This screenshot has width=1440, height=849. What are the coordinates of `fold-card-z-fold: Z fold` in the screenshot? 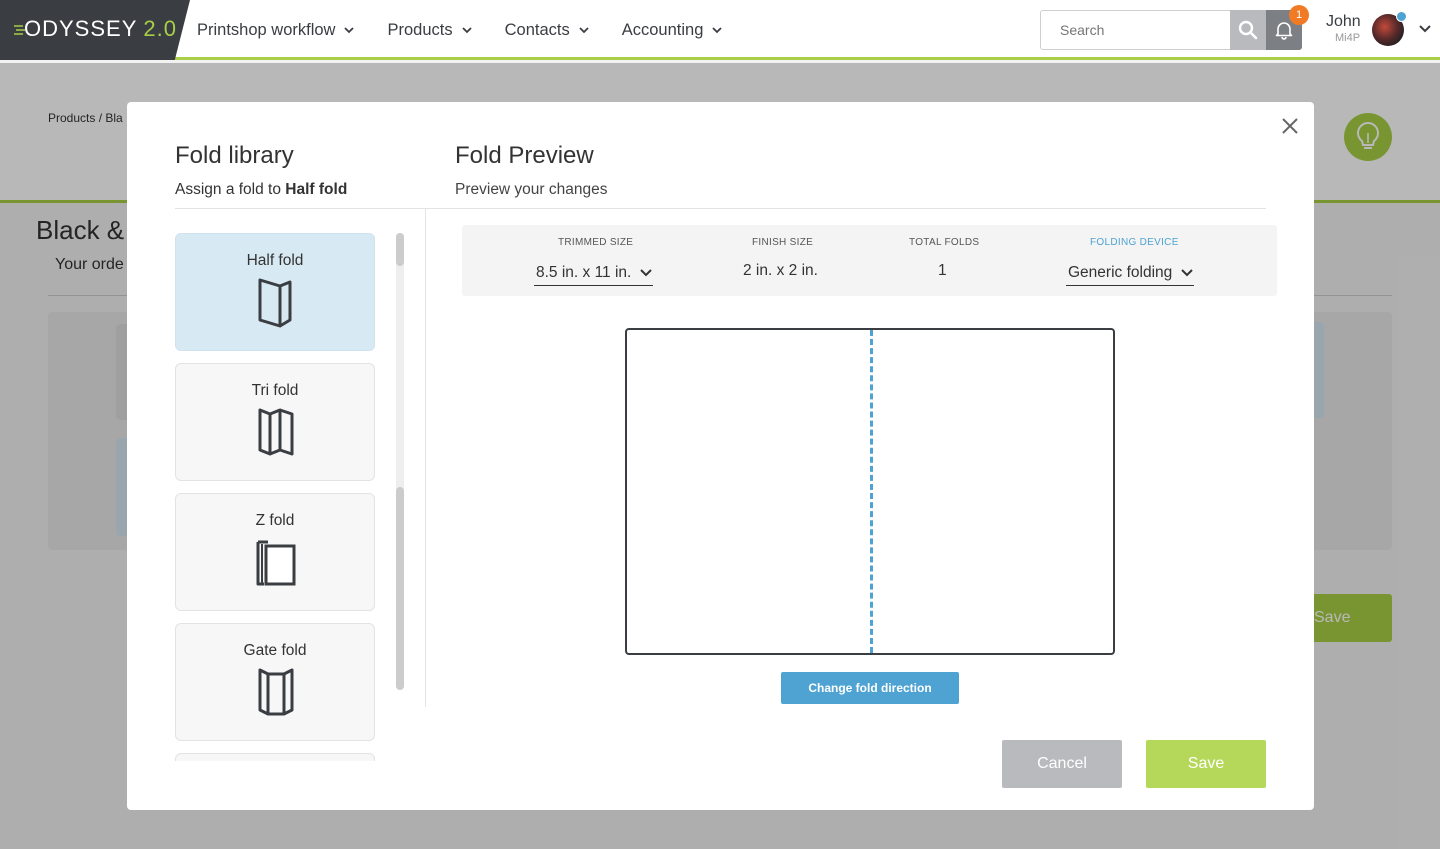 It's located at (275, 552).